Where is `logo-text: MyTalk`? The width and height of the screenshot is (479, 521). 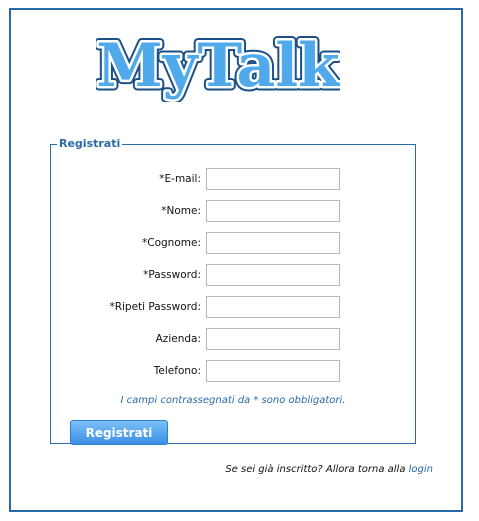
logo-text: MyTalk is located at coordinates (218, 66).